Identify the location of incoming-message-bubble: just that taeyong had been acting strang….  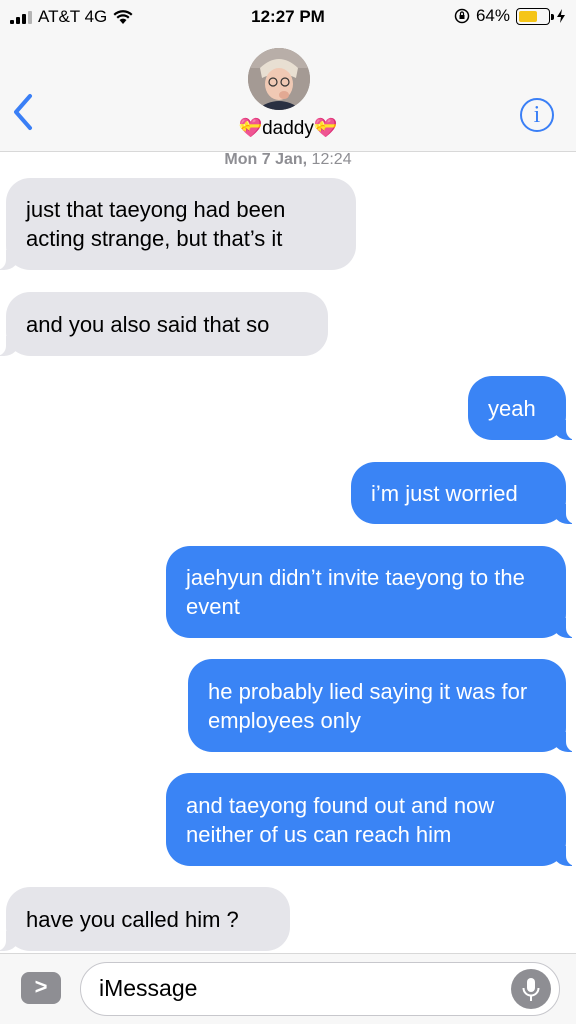
(178, 224).